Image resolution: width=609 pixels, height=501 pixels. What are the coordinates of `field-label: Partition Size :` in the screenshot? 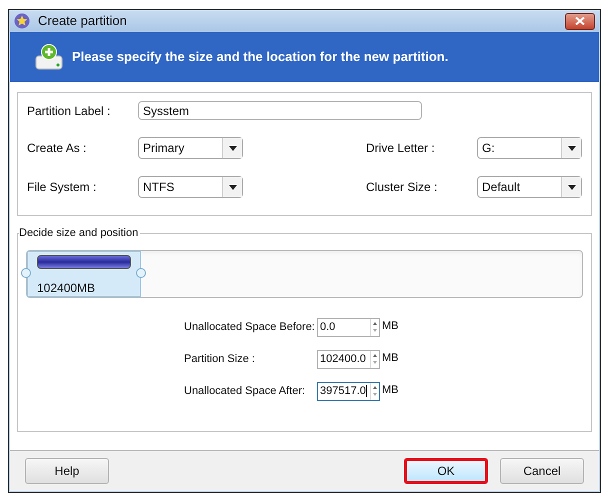 It's located at (220, 360).